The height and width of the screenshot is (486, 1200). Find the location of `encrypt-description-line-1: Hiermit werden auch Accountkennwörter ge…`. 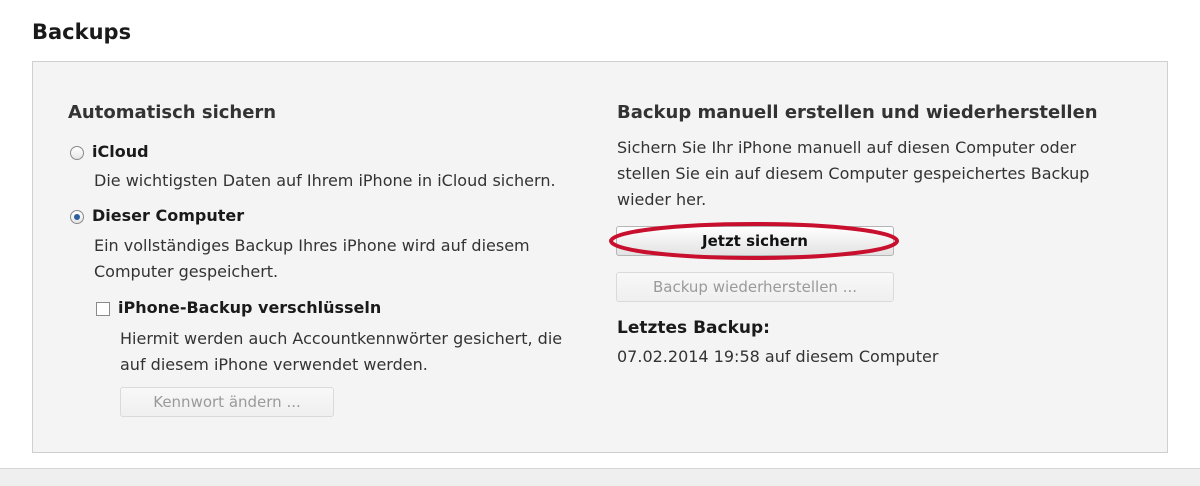

encrypt-description-line-1: Hiermit werden auch Accountkennwörter ge… is located at coordinates (341, 338).